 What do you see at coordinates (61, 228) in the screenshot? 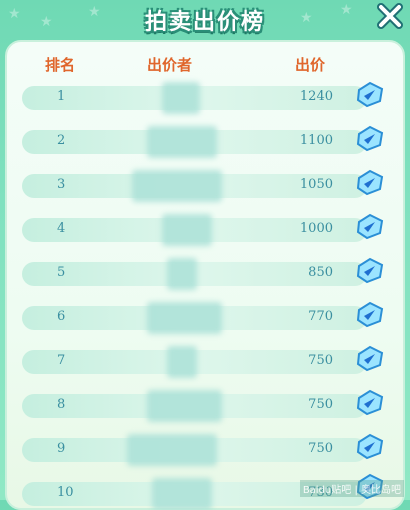
I see `rank-cell: 4` at bounding box center [61, 228].